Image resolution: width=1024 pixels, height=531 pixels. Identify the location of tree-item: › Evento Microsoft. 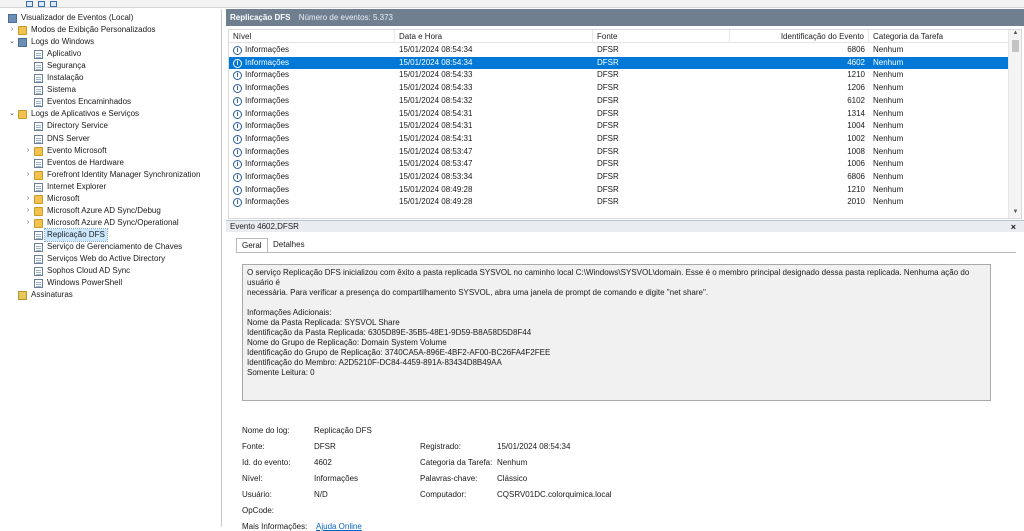
(110, 151).